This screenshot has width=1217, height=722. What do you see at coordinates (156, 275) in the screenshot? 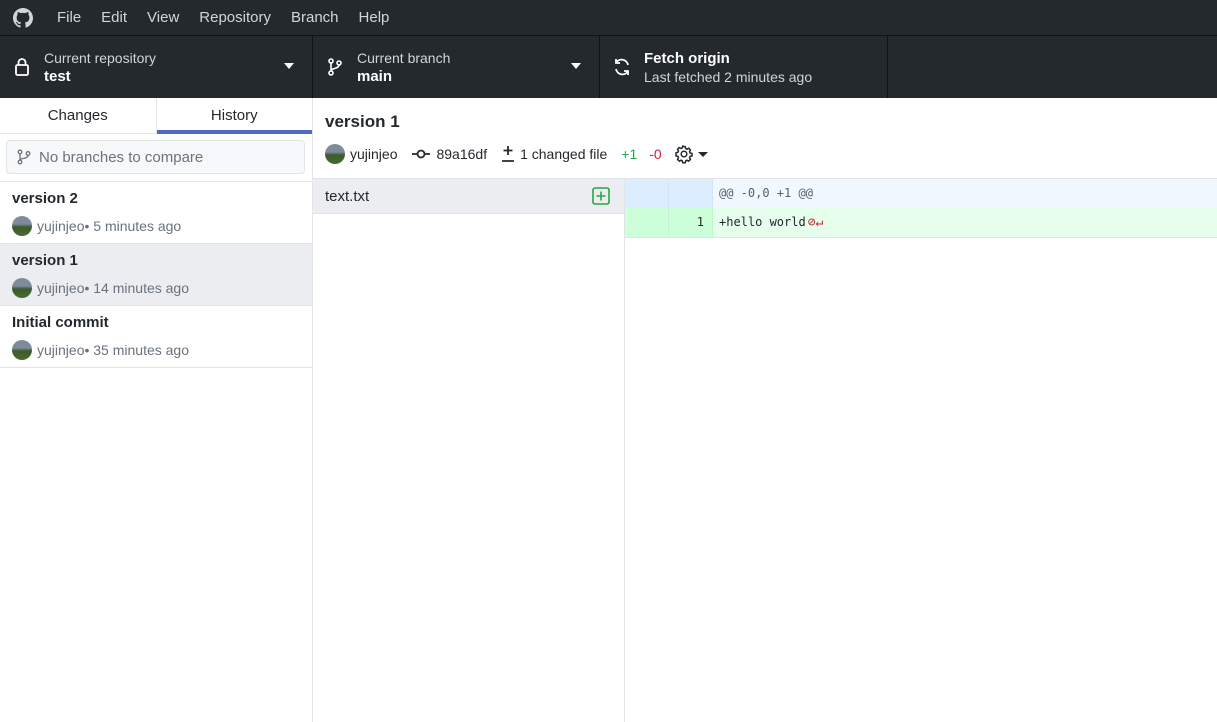
I see `commit-list-item: version 1 yujinjeo • 14 minutes ago` at bounding box center [156, 275].